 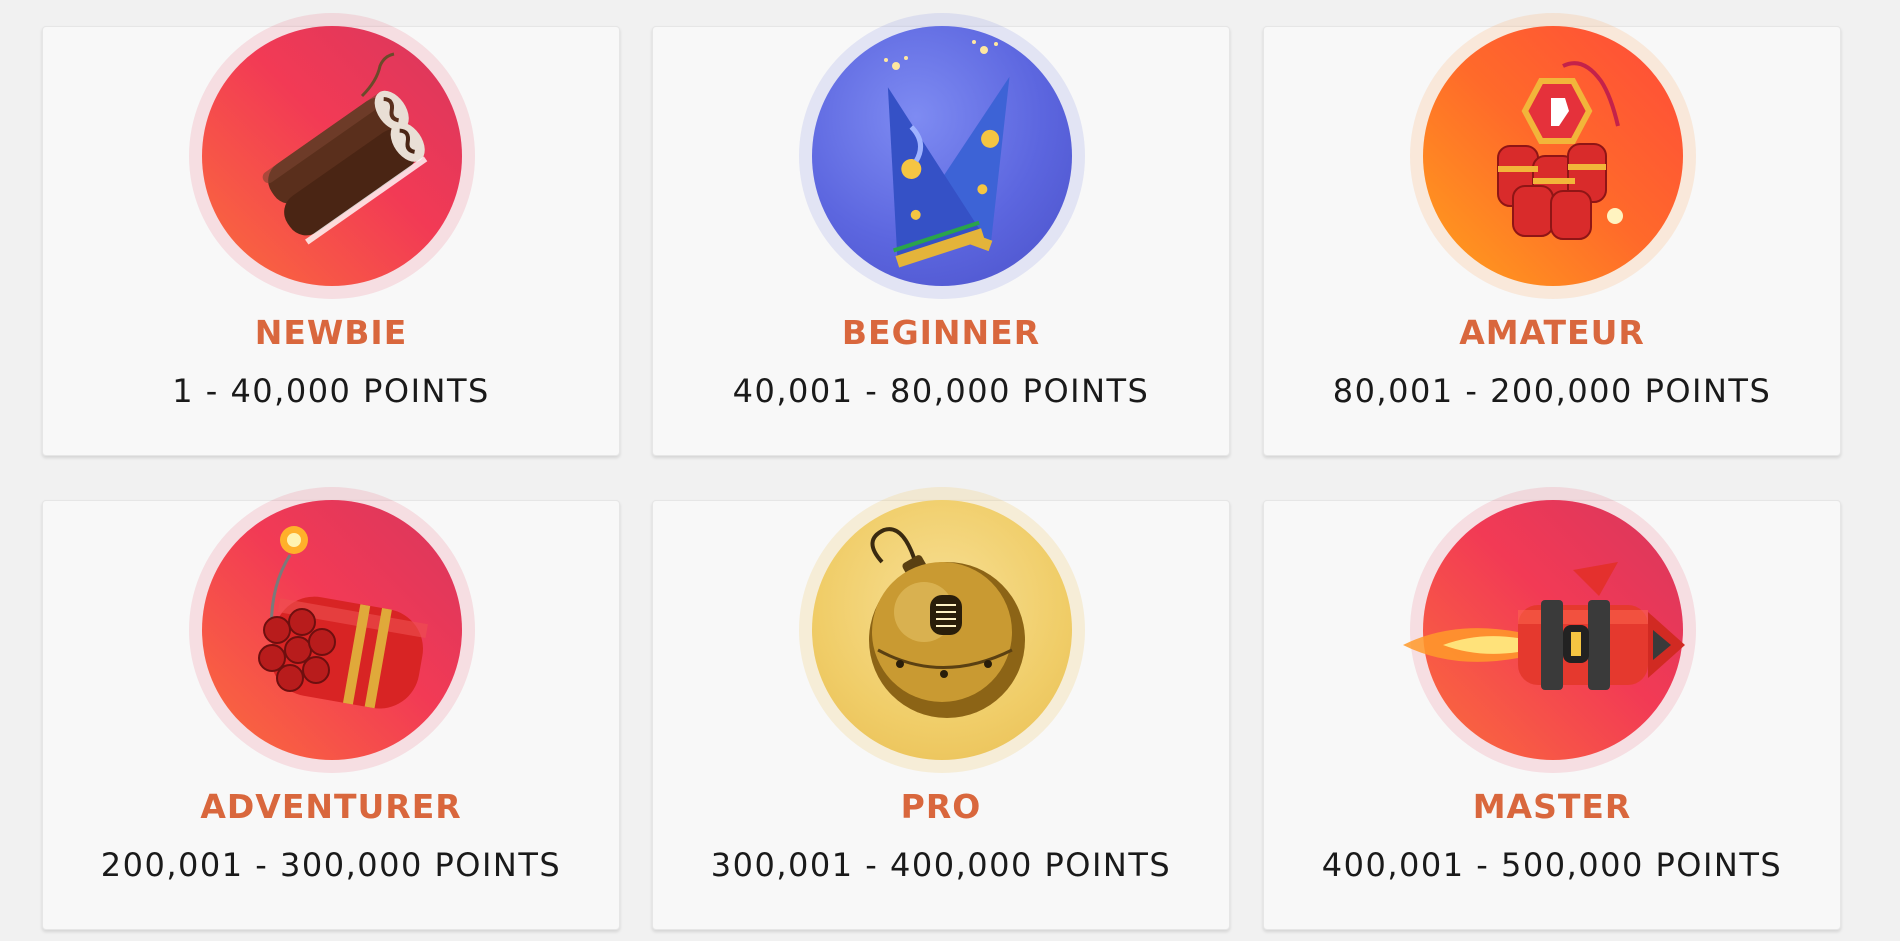 What do you see at coordinates (331, 806) in the screenshot?
I see `rank-title: ADVENTURER` at bounding box center [331, 806].